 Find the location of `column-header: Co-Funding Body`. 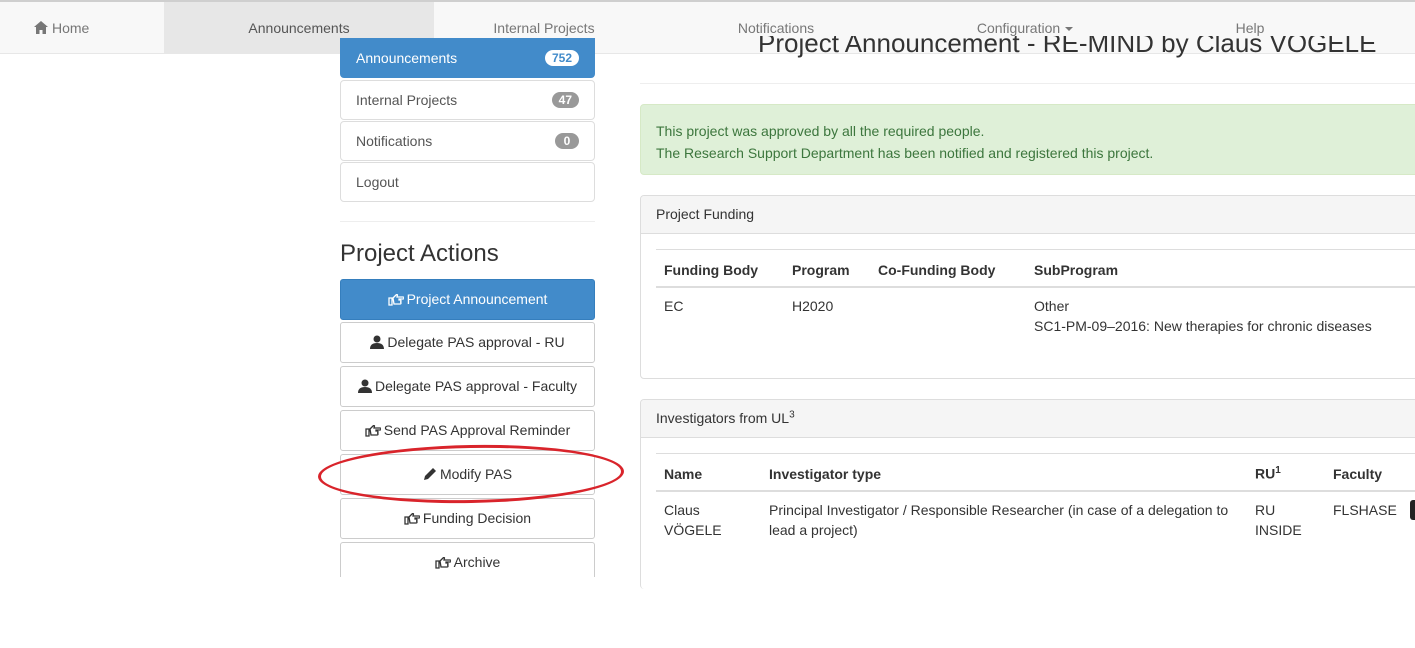

column-header: Co-Funding Body is located at coordinates (948, 268).